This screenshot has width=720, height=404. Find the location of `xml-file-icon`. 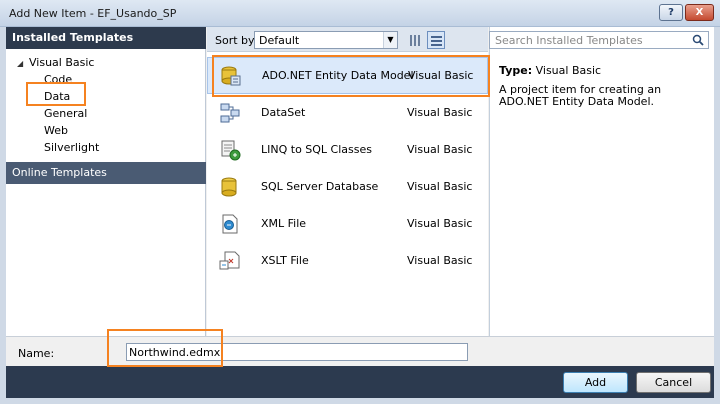

xml-file-icon is located at coordinates (230, 224).